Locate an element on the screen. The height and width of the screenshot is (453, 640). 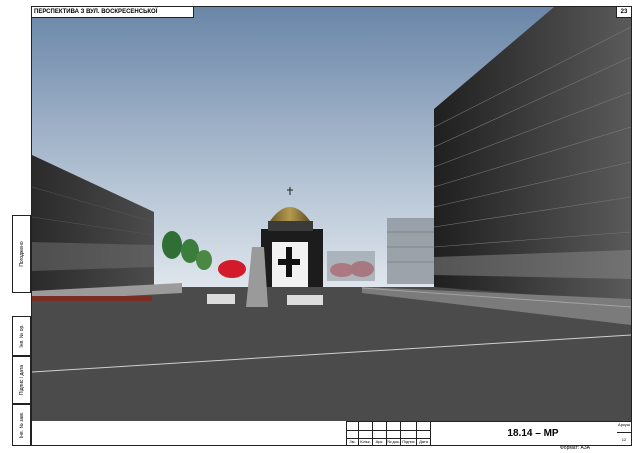
side-inv-no: Інв. № ор. is located at coordinates (21, 336).